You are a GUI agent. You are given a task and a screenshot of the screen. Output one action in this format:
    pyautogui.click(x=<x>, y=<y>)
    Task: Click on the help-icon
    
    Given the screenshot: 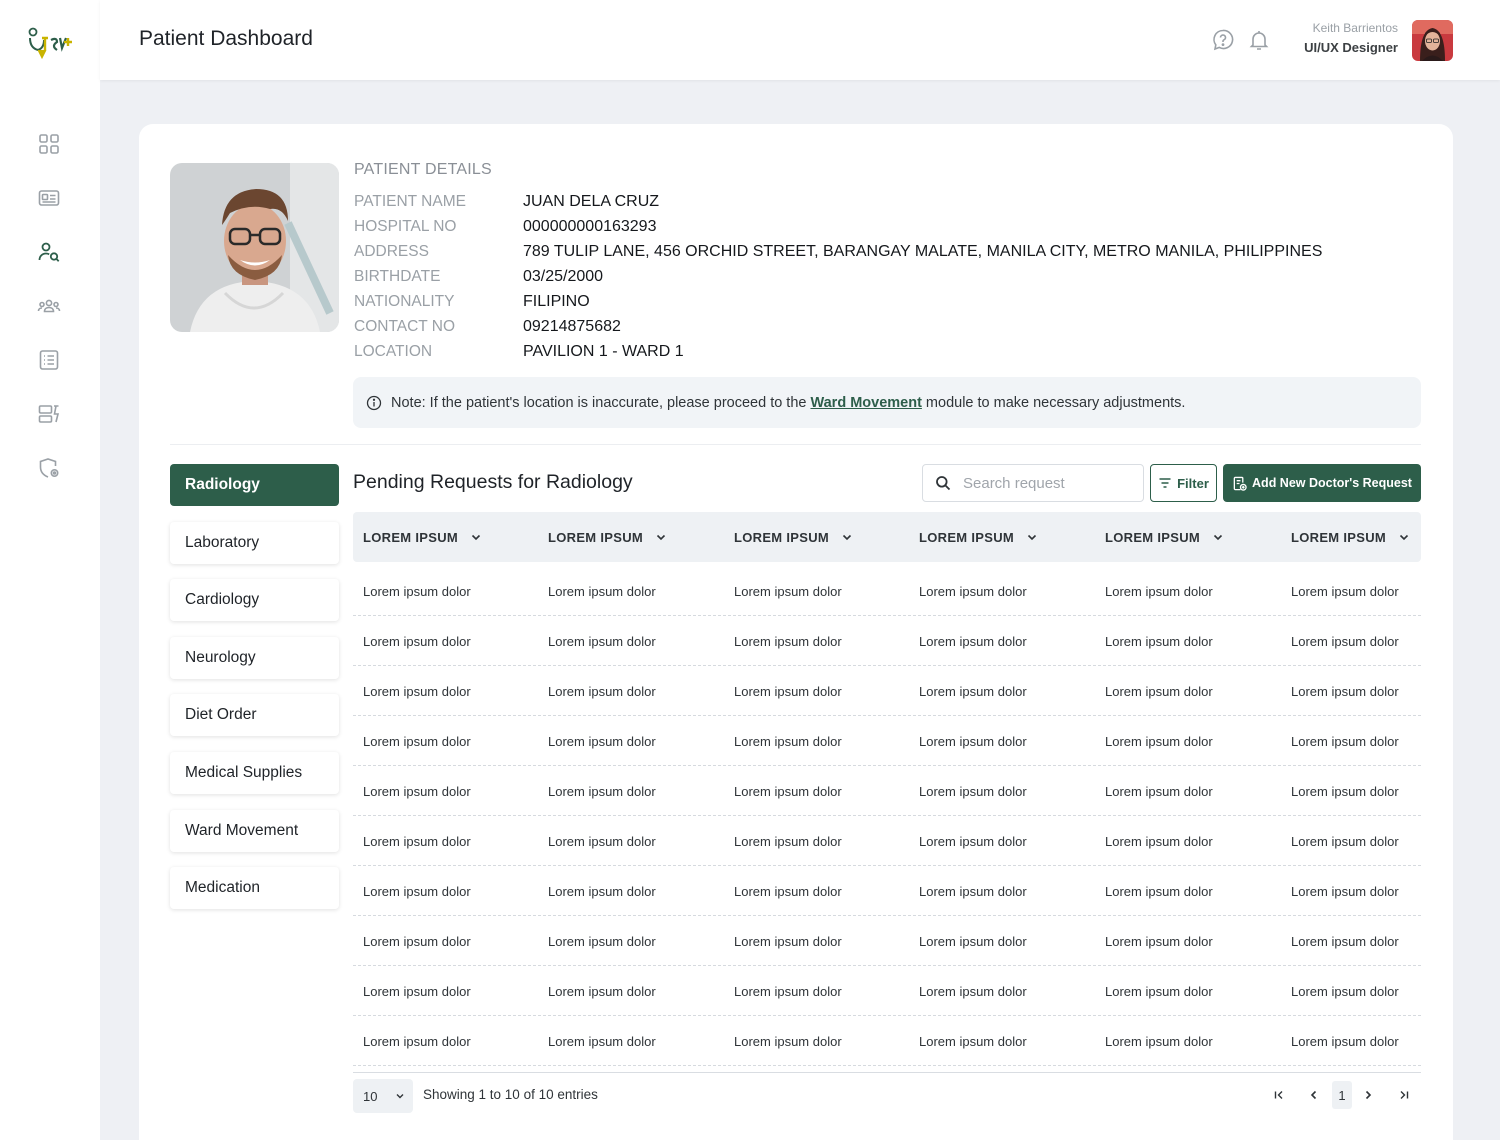 What is the action you would take?
    pyautogui.click(x=1223, y=40)
    